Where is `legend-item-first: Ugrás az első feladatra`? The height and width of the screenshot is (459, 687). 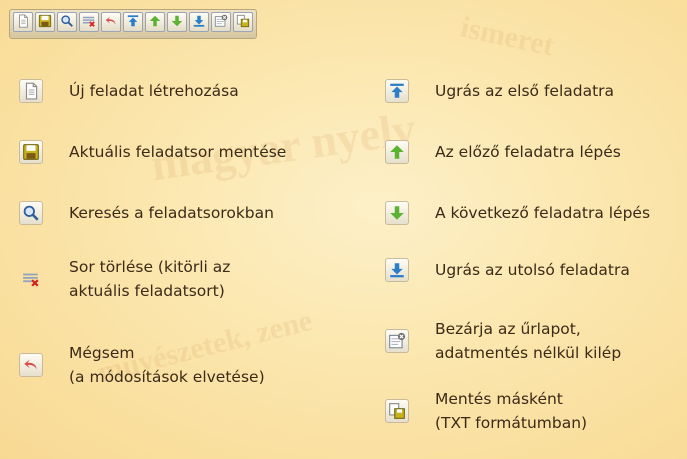 legend-item-first: Ugrás az első feladatra is located at coordinates (499, 91).